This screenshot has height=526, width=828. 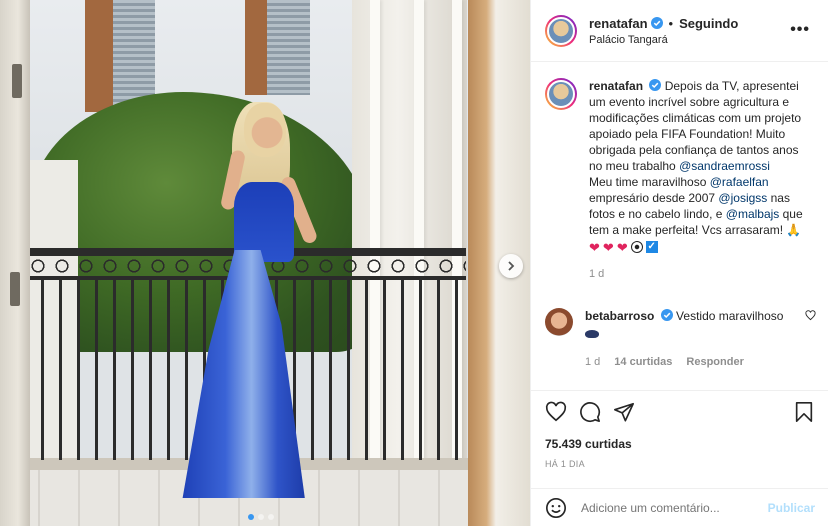 I want to click on caption-age: 1 d, so click(x=597, y=274).